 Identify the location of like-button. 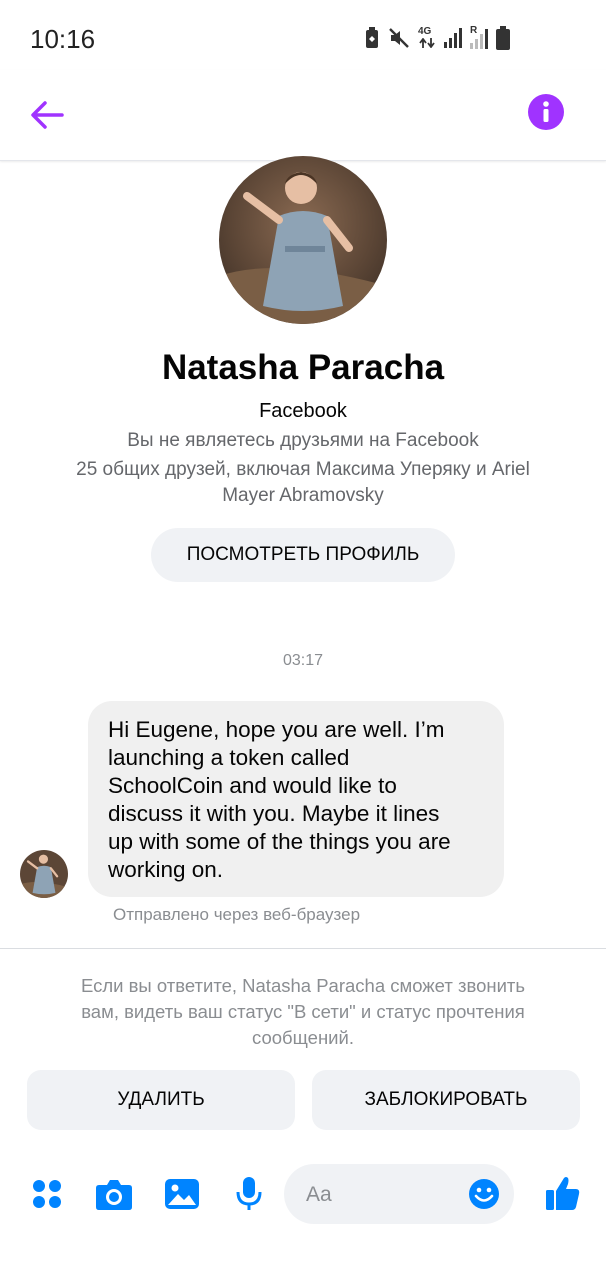
(563, 1193).